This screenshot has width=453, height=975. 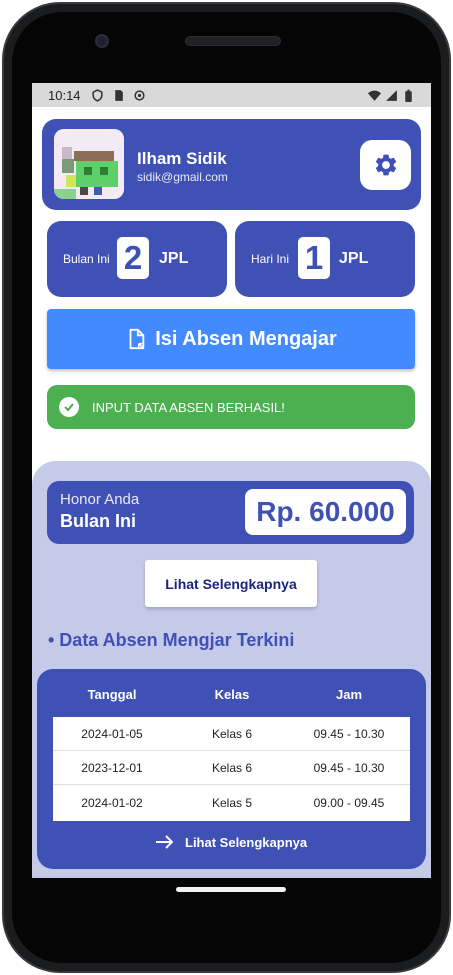 I want to click on status-system-icons, so click(x=391, y=95).